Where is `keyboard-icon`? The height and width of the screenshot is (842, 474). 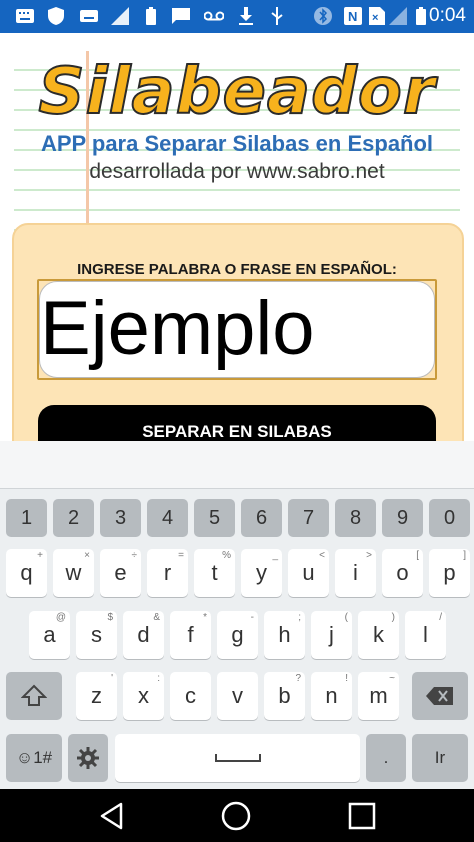 keyboard-icon is located at coordinates (89, 16).